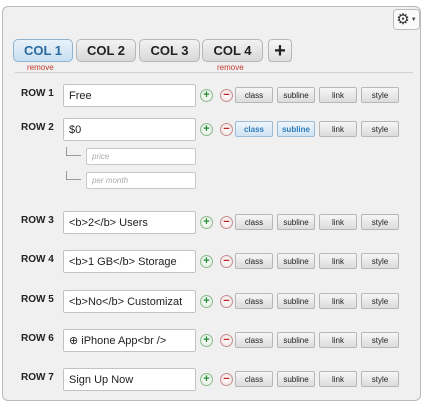 The image size is (426, 405). I want to click on tab-col-3: COL 3, so click(169, 50).